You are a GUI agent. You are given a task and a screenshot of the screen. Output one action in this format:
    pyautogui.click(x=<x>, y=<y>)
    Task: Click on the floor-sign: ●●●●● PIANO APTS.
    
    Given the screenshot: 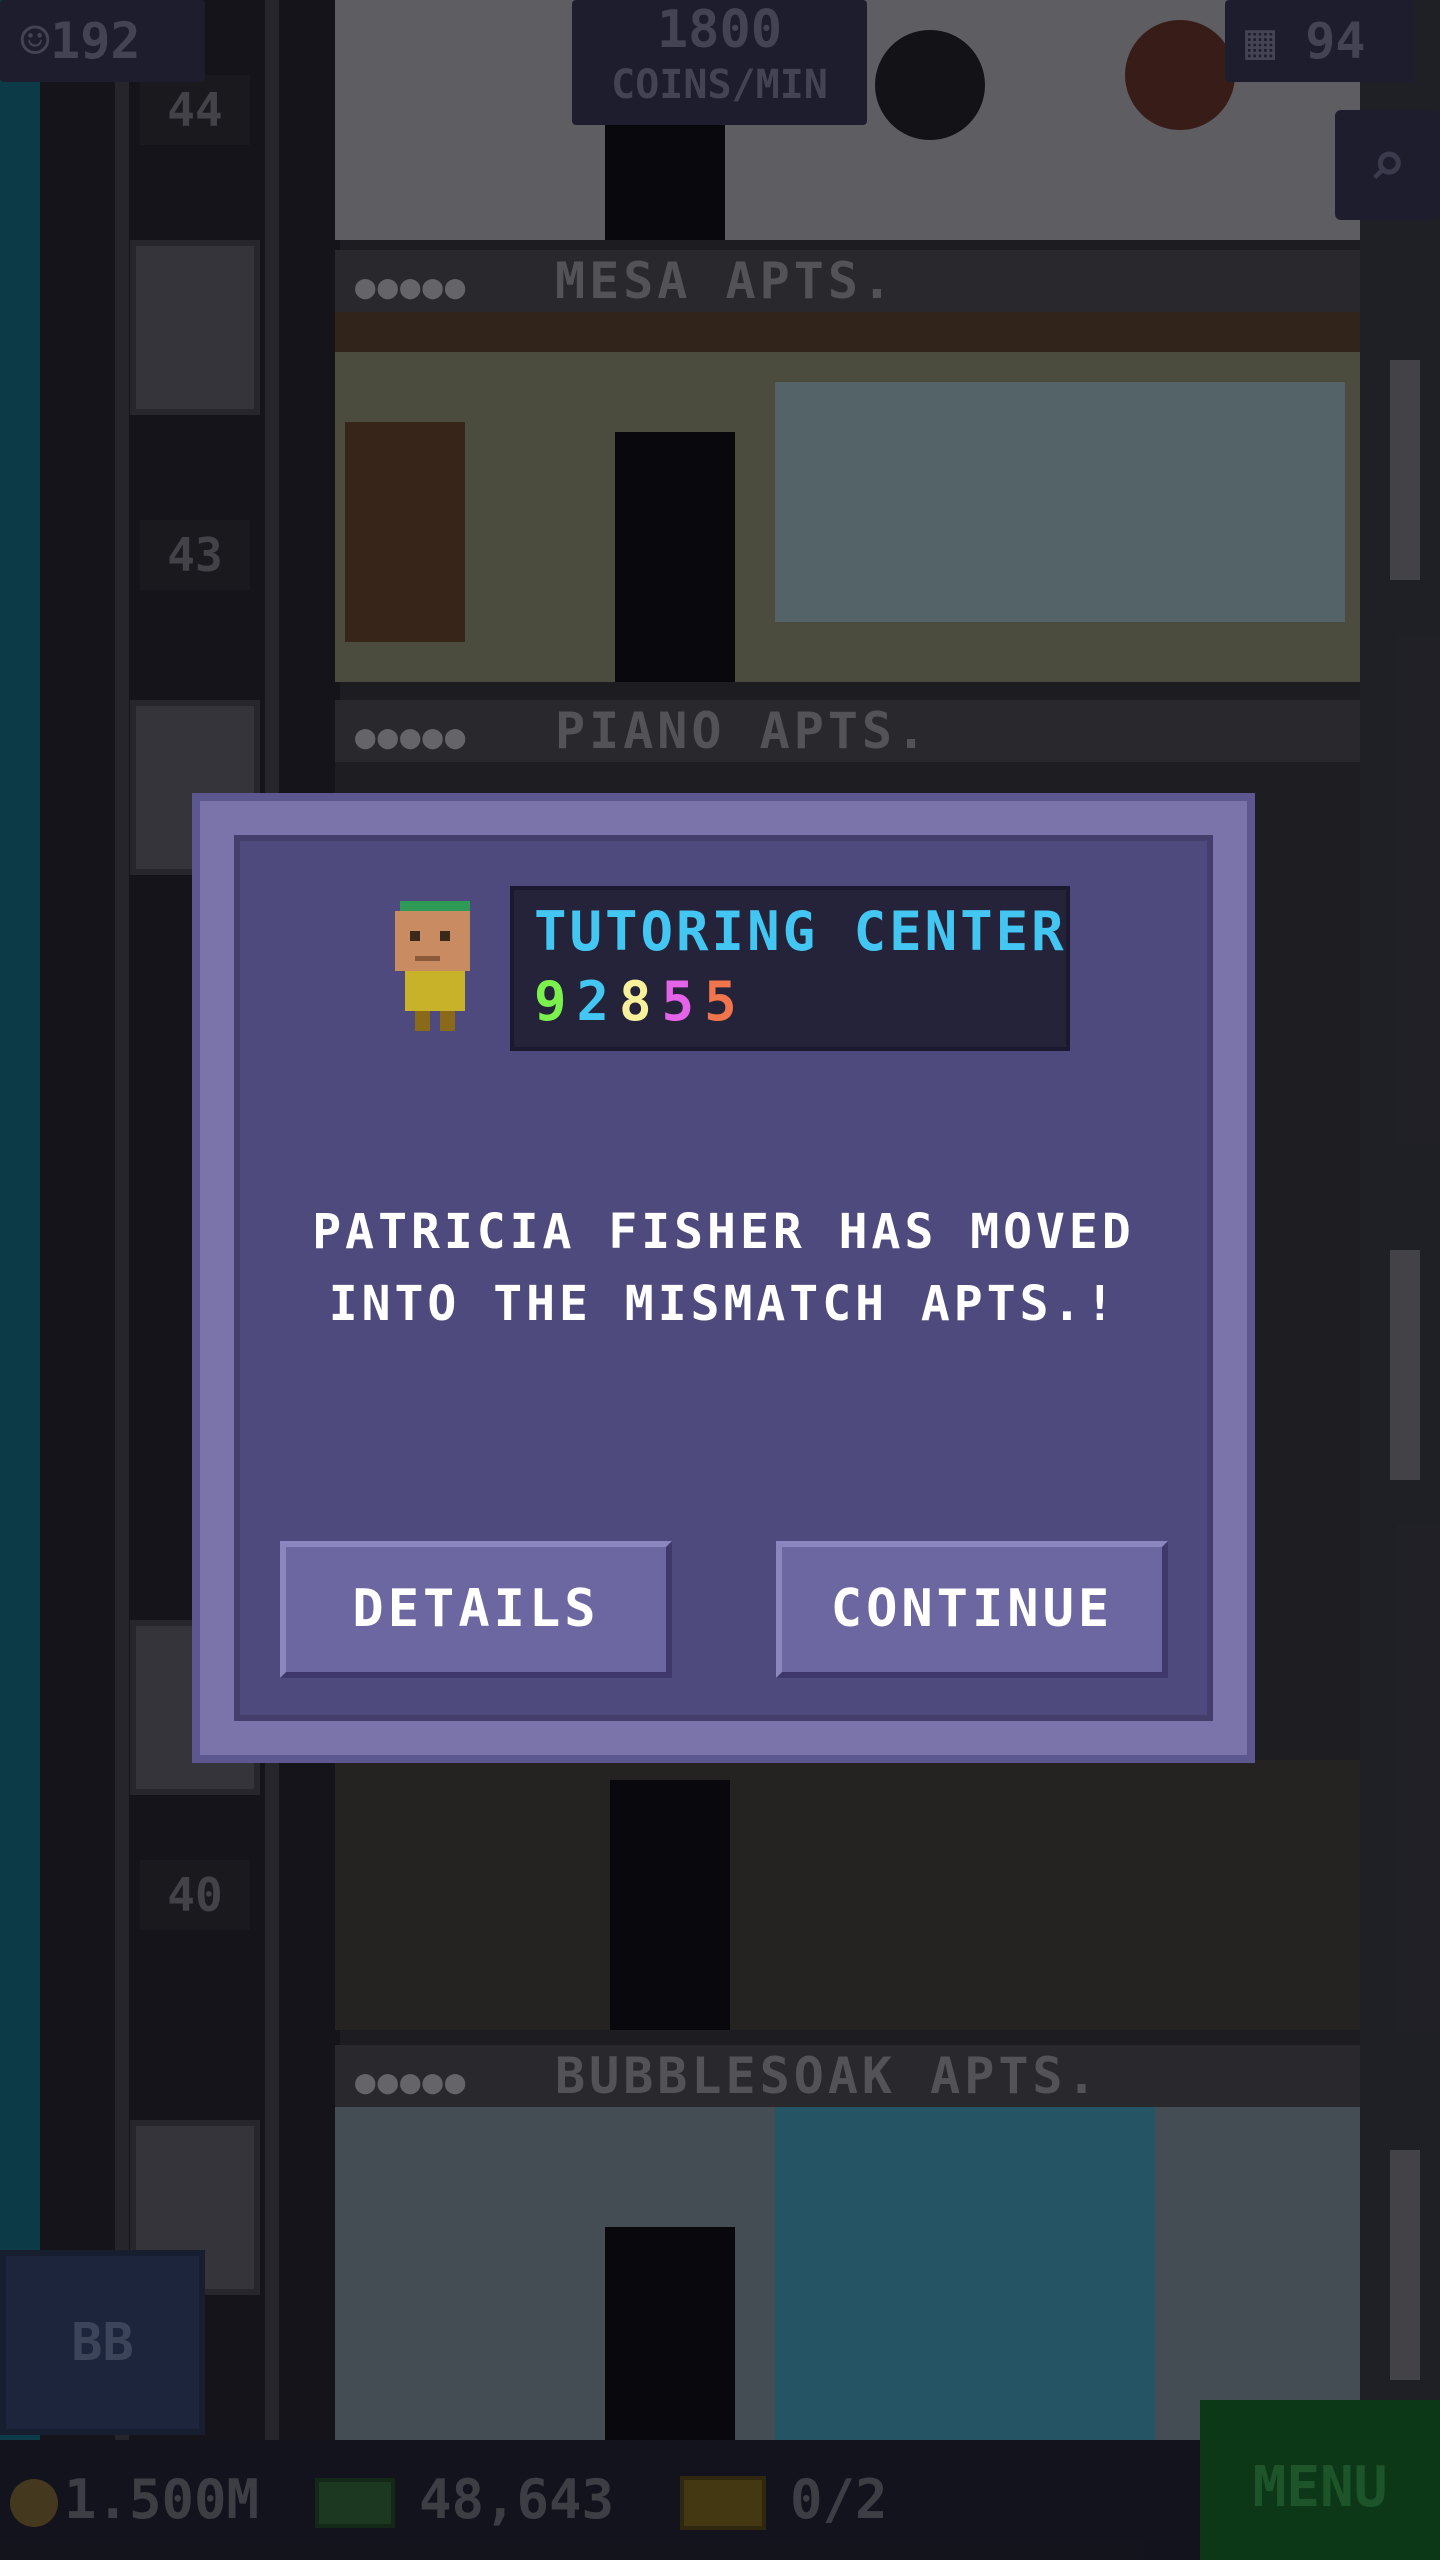 What is the action you would take?
    pyautogui.click(x=847, y=731)
    